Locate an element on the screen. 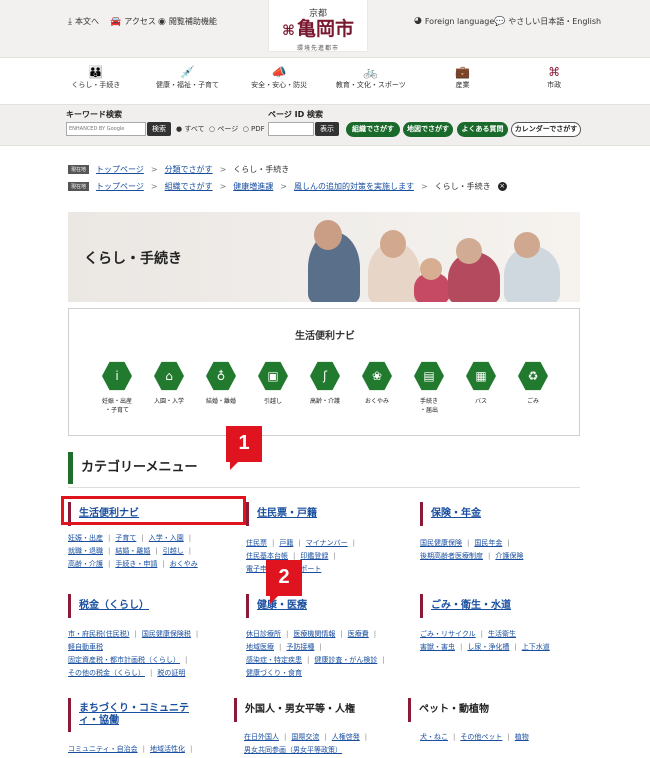  category-tax: 税金（くらし） is located at coordinates (153, 606).